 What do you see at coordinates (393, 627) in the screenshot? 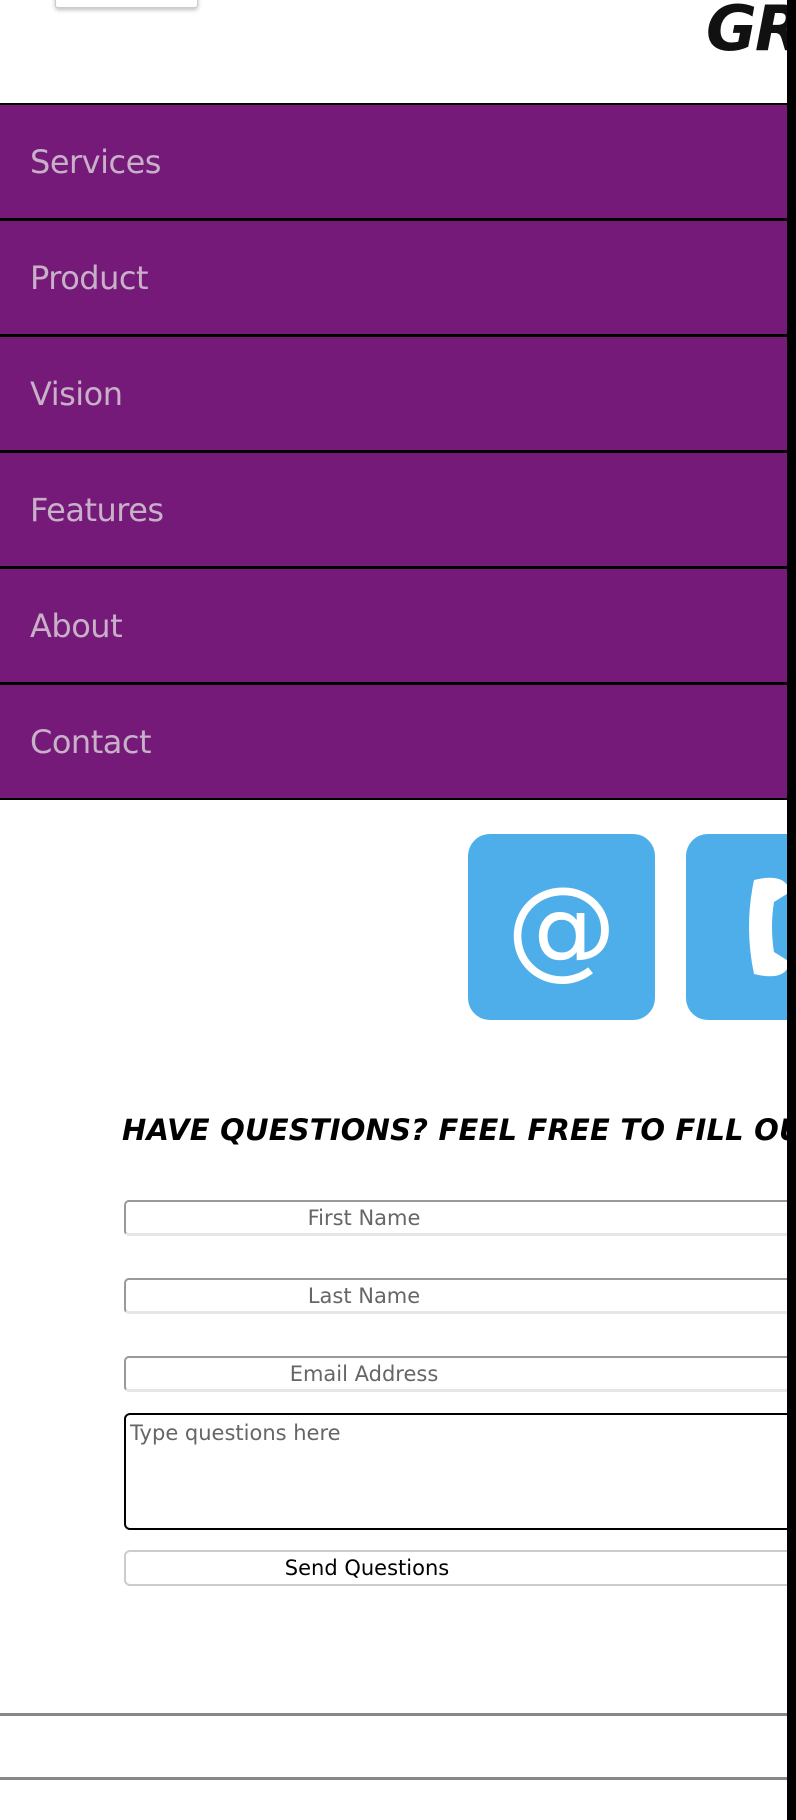
I see `nav-item-about: About` at bounding box center [393, 627].